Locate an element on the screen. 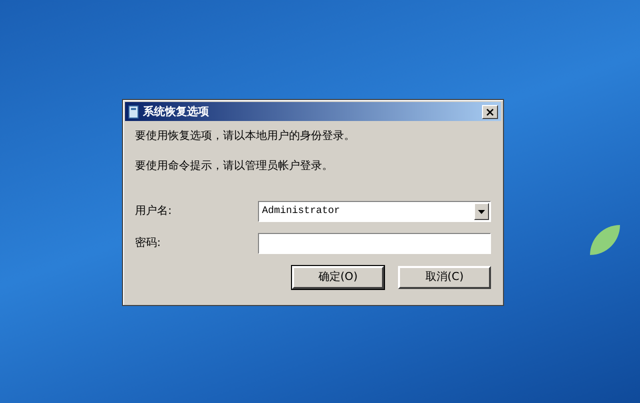 This screenshot has width=640, height=403. close-button: × is located at coordinates (490, 111).